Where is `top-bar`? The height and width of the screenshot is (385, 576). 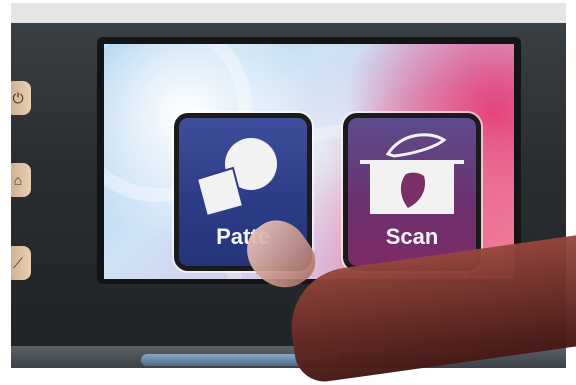
top-bar is located at coordinates (288, 13).